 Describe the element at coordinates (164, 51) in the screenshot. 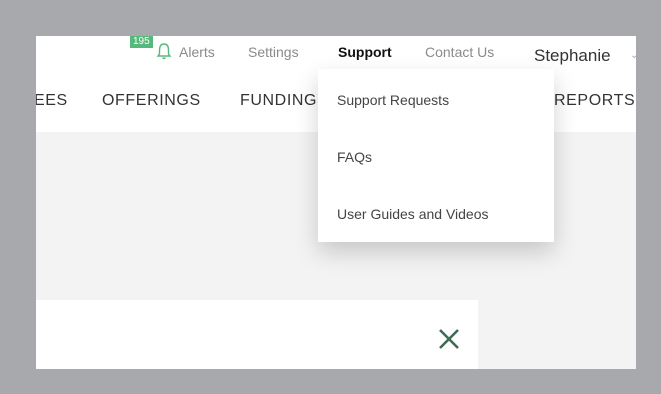

I see `bell-icon` at that location.